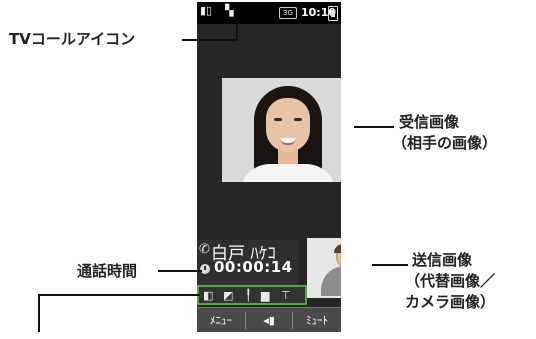  What do you see at coordinates (269, 13) in the screenshot?
I see `status-bar: ▮▯ ▚ 3G 10:10` at bounding box center [269, 13].